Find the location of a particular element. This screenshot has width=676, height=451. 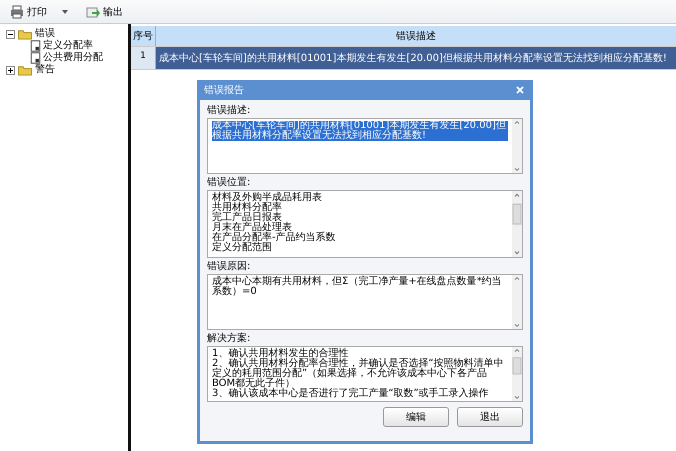

collapse-icon is located at coordinates (10, 34).